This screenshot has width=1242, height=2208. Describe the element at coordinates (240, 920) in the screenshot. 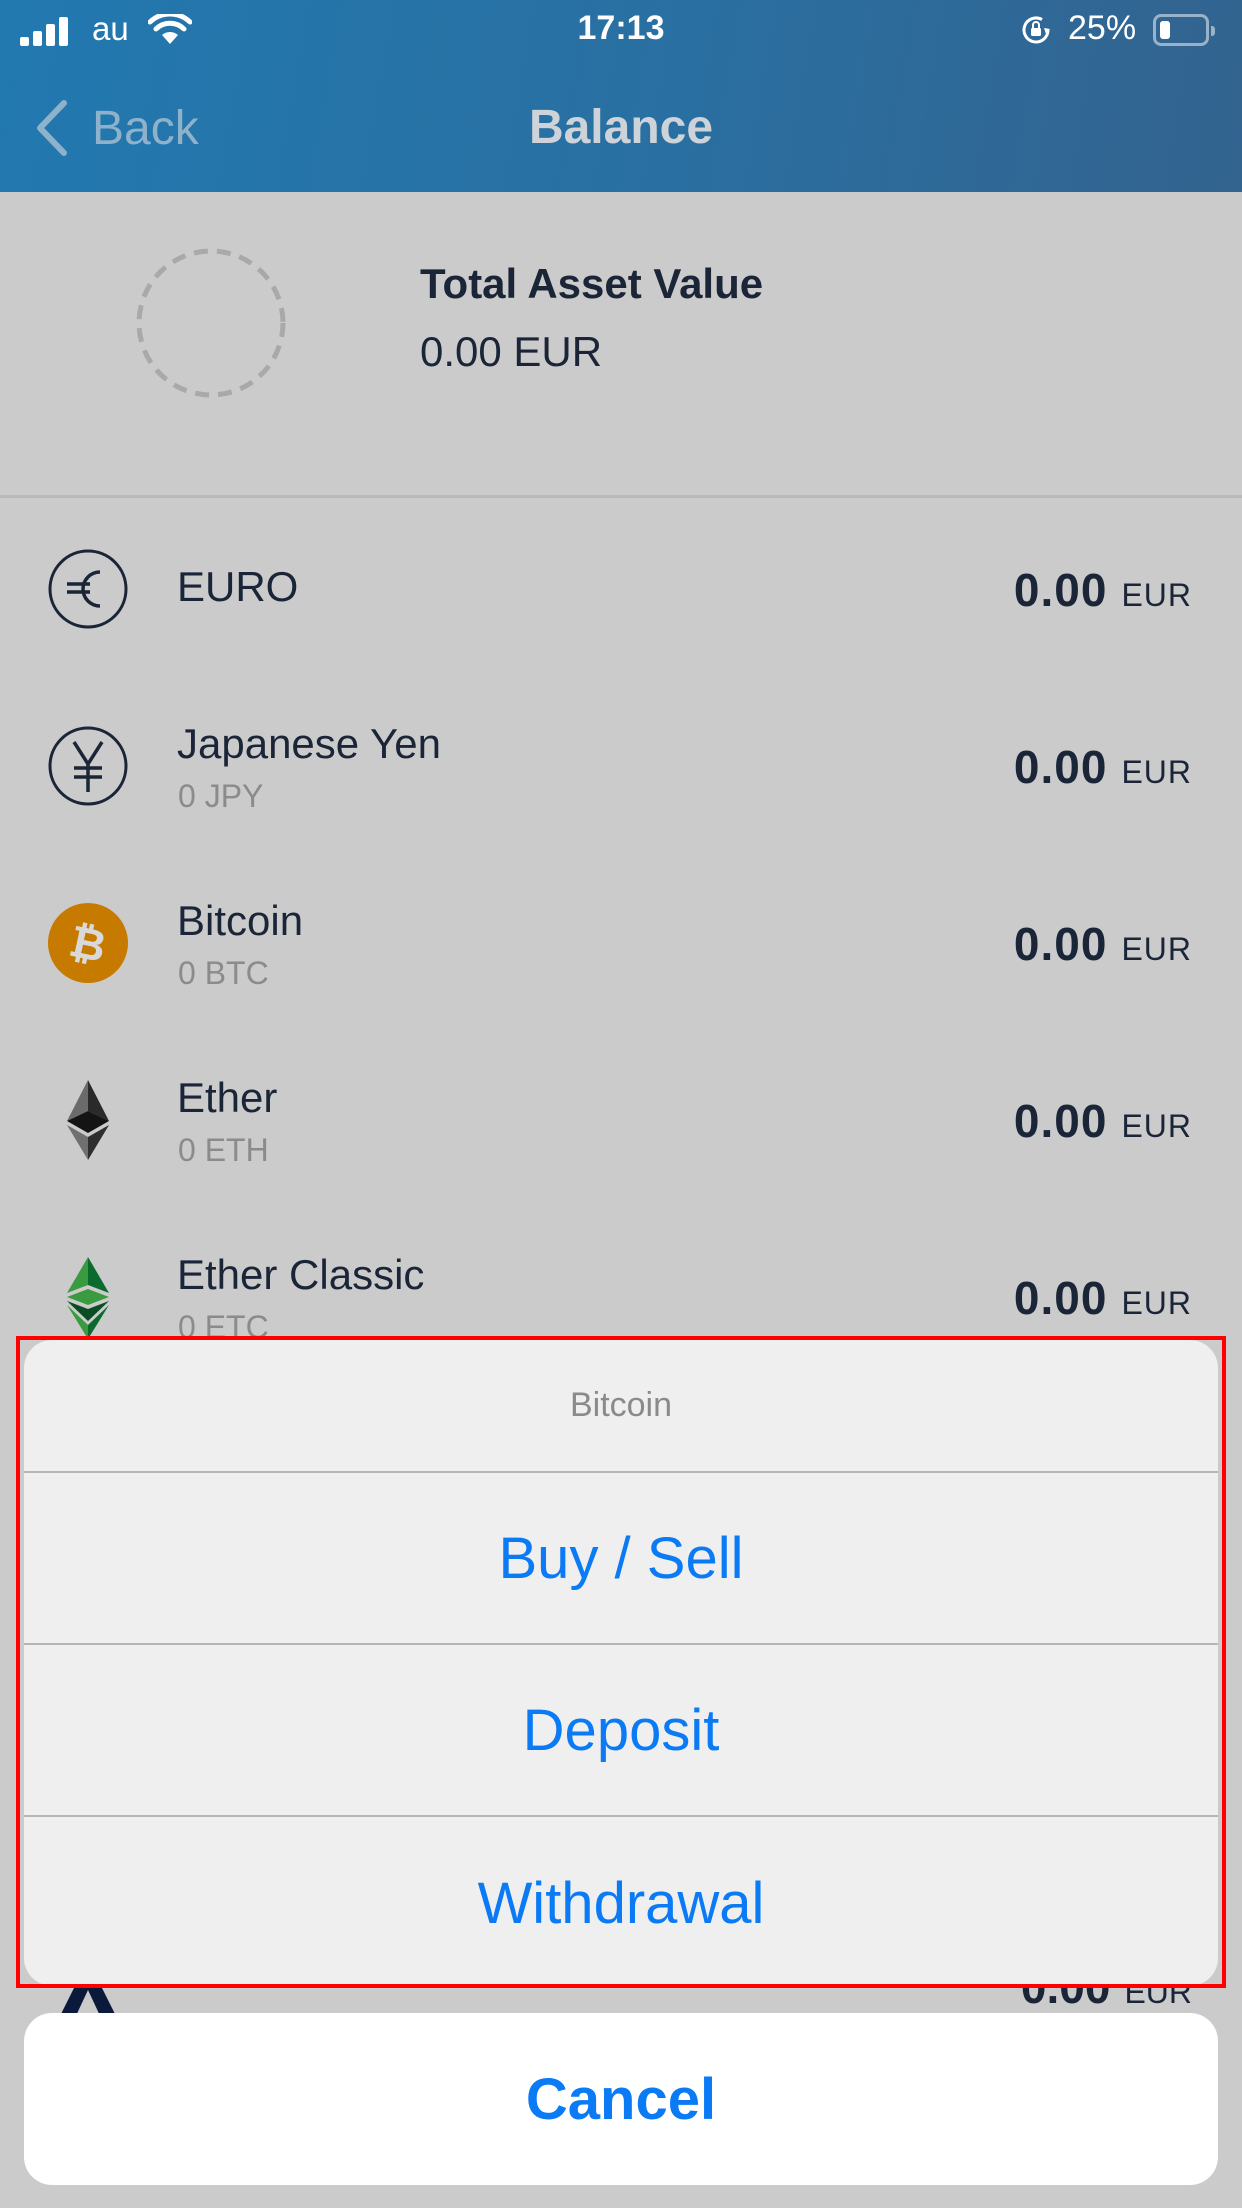

I see `asset-name: Bitcoin` at that location.